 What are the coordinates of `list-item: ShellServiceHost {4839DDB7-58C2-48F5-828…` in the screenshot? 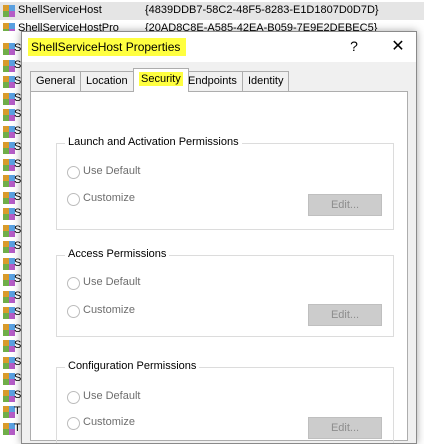 It's located at (212, 11).